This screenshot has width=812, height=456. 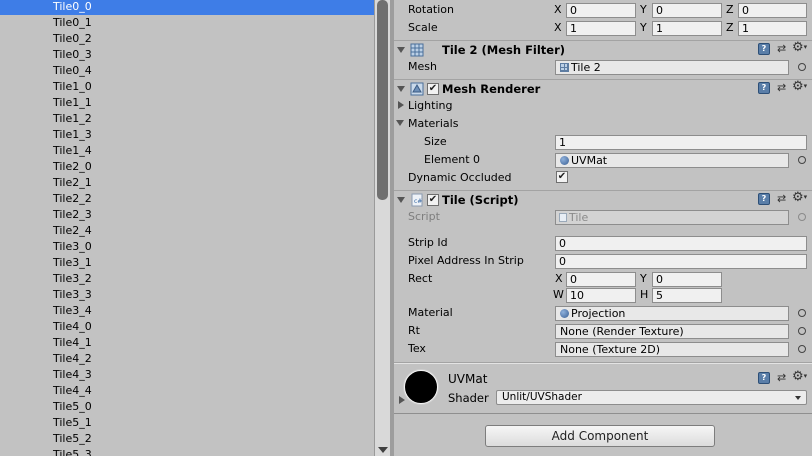 What do you see at coordinates (423, 27) in the screenshot?
I see `scale-label: Scale` at bounding box center [423, 27].